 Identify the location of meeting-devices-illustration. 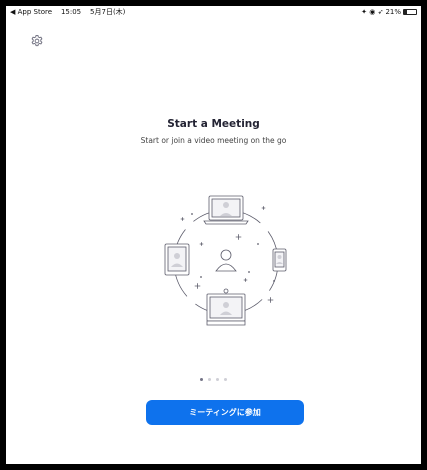
(225, 260).